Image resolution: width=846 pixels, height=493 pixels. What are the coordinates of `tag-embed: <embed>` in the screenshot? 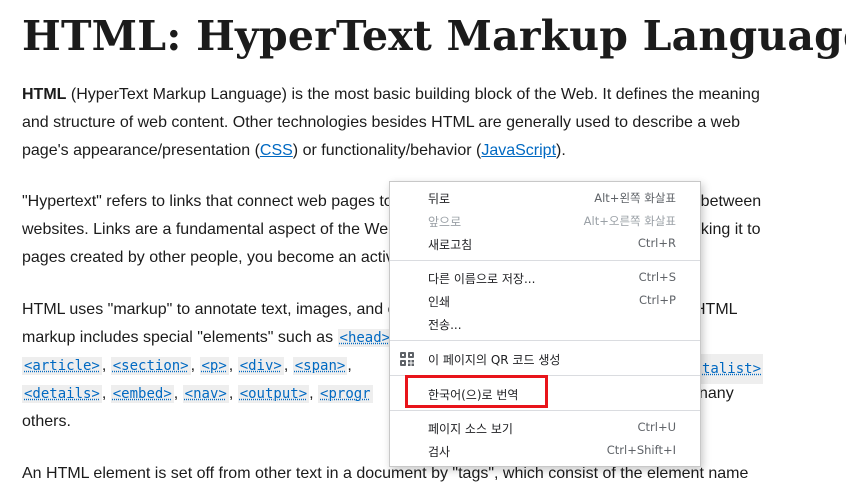 It's located at (142, 394).